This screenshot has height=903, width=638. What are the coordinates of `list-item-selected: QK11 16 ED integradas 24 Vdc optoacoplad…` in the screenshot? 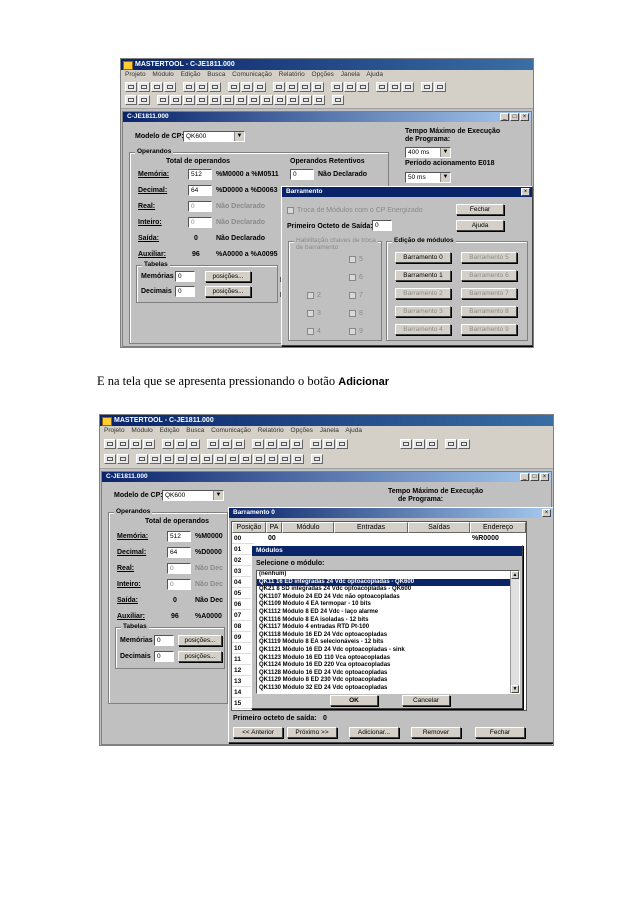 It's located at (388, 582).